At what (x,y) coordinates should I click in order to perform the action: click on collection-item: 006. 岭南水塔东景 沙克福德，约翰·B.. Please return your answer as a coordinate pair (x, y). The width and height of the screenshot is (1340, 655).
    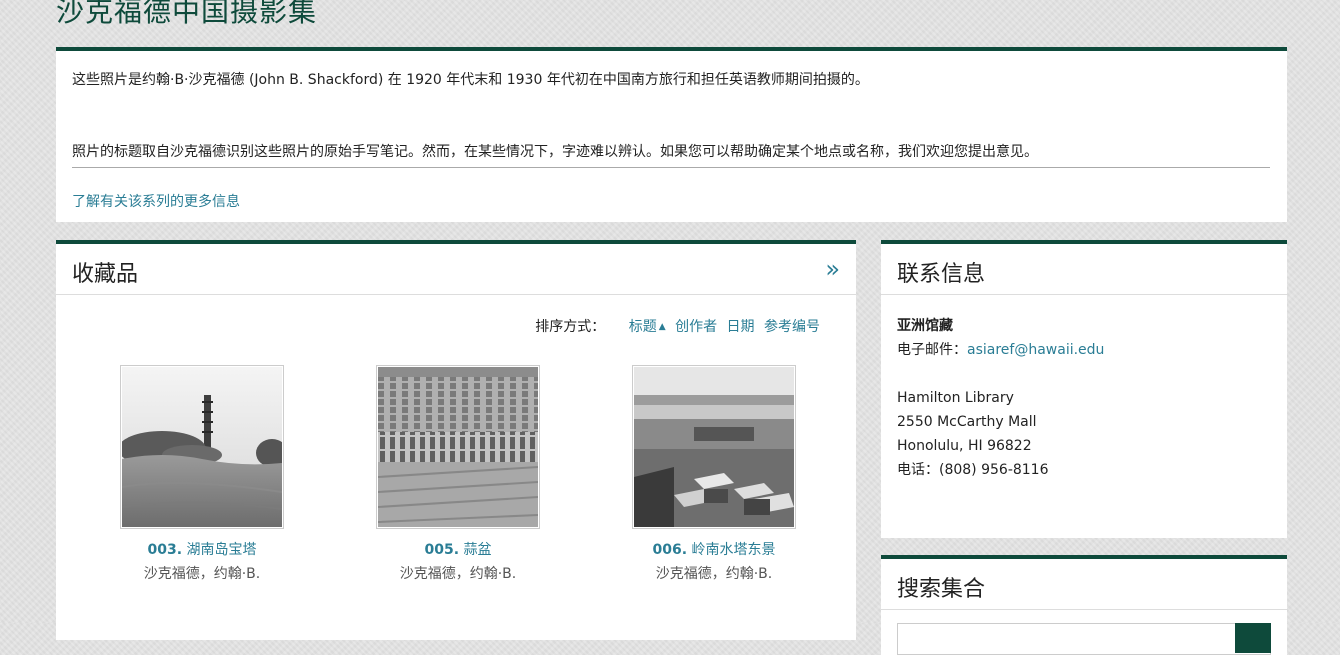
    Looking at the image, I should click on (714, 474).